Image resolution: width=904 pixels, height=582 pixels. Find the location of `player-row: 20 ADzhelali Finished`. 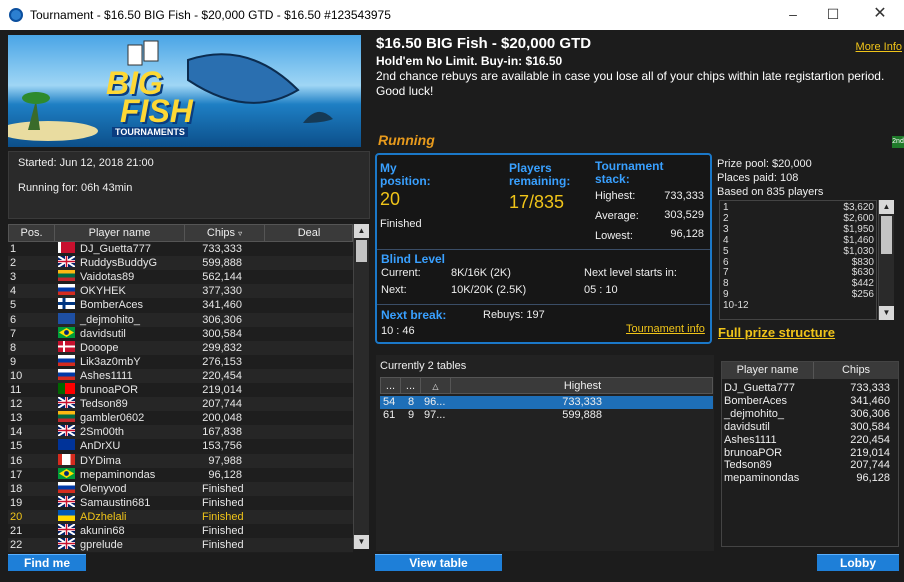

player-row: 20 ADzhelali Finished is located at coordinates (180, 516).